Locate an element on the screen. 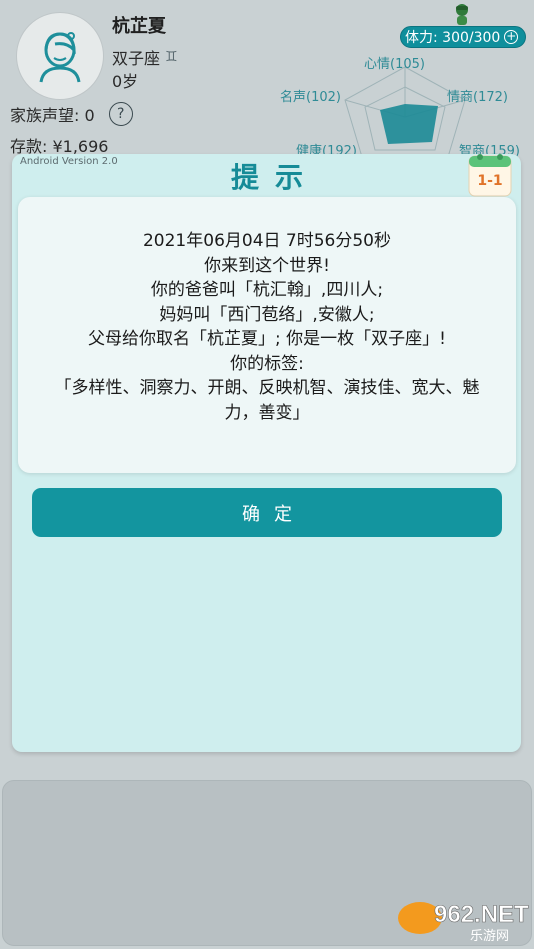 This screenshot has width=534, height=949. message-line: 2021年06月04日 7时56分50秒 is located at coordinates (266, 241).